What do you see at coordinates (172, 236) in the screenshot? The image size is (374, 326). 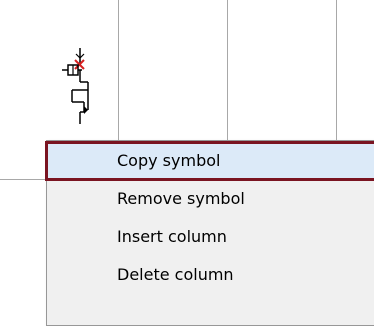 I see `menu-item-label: Insert column` at bounding box center [172, 236].